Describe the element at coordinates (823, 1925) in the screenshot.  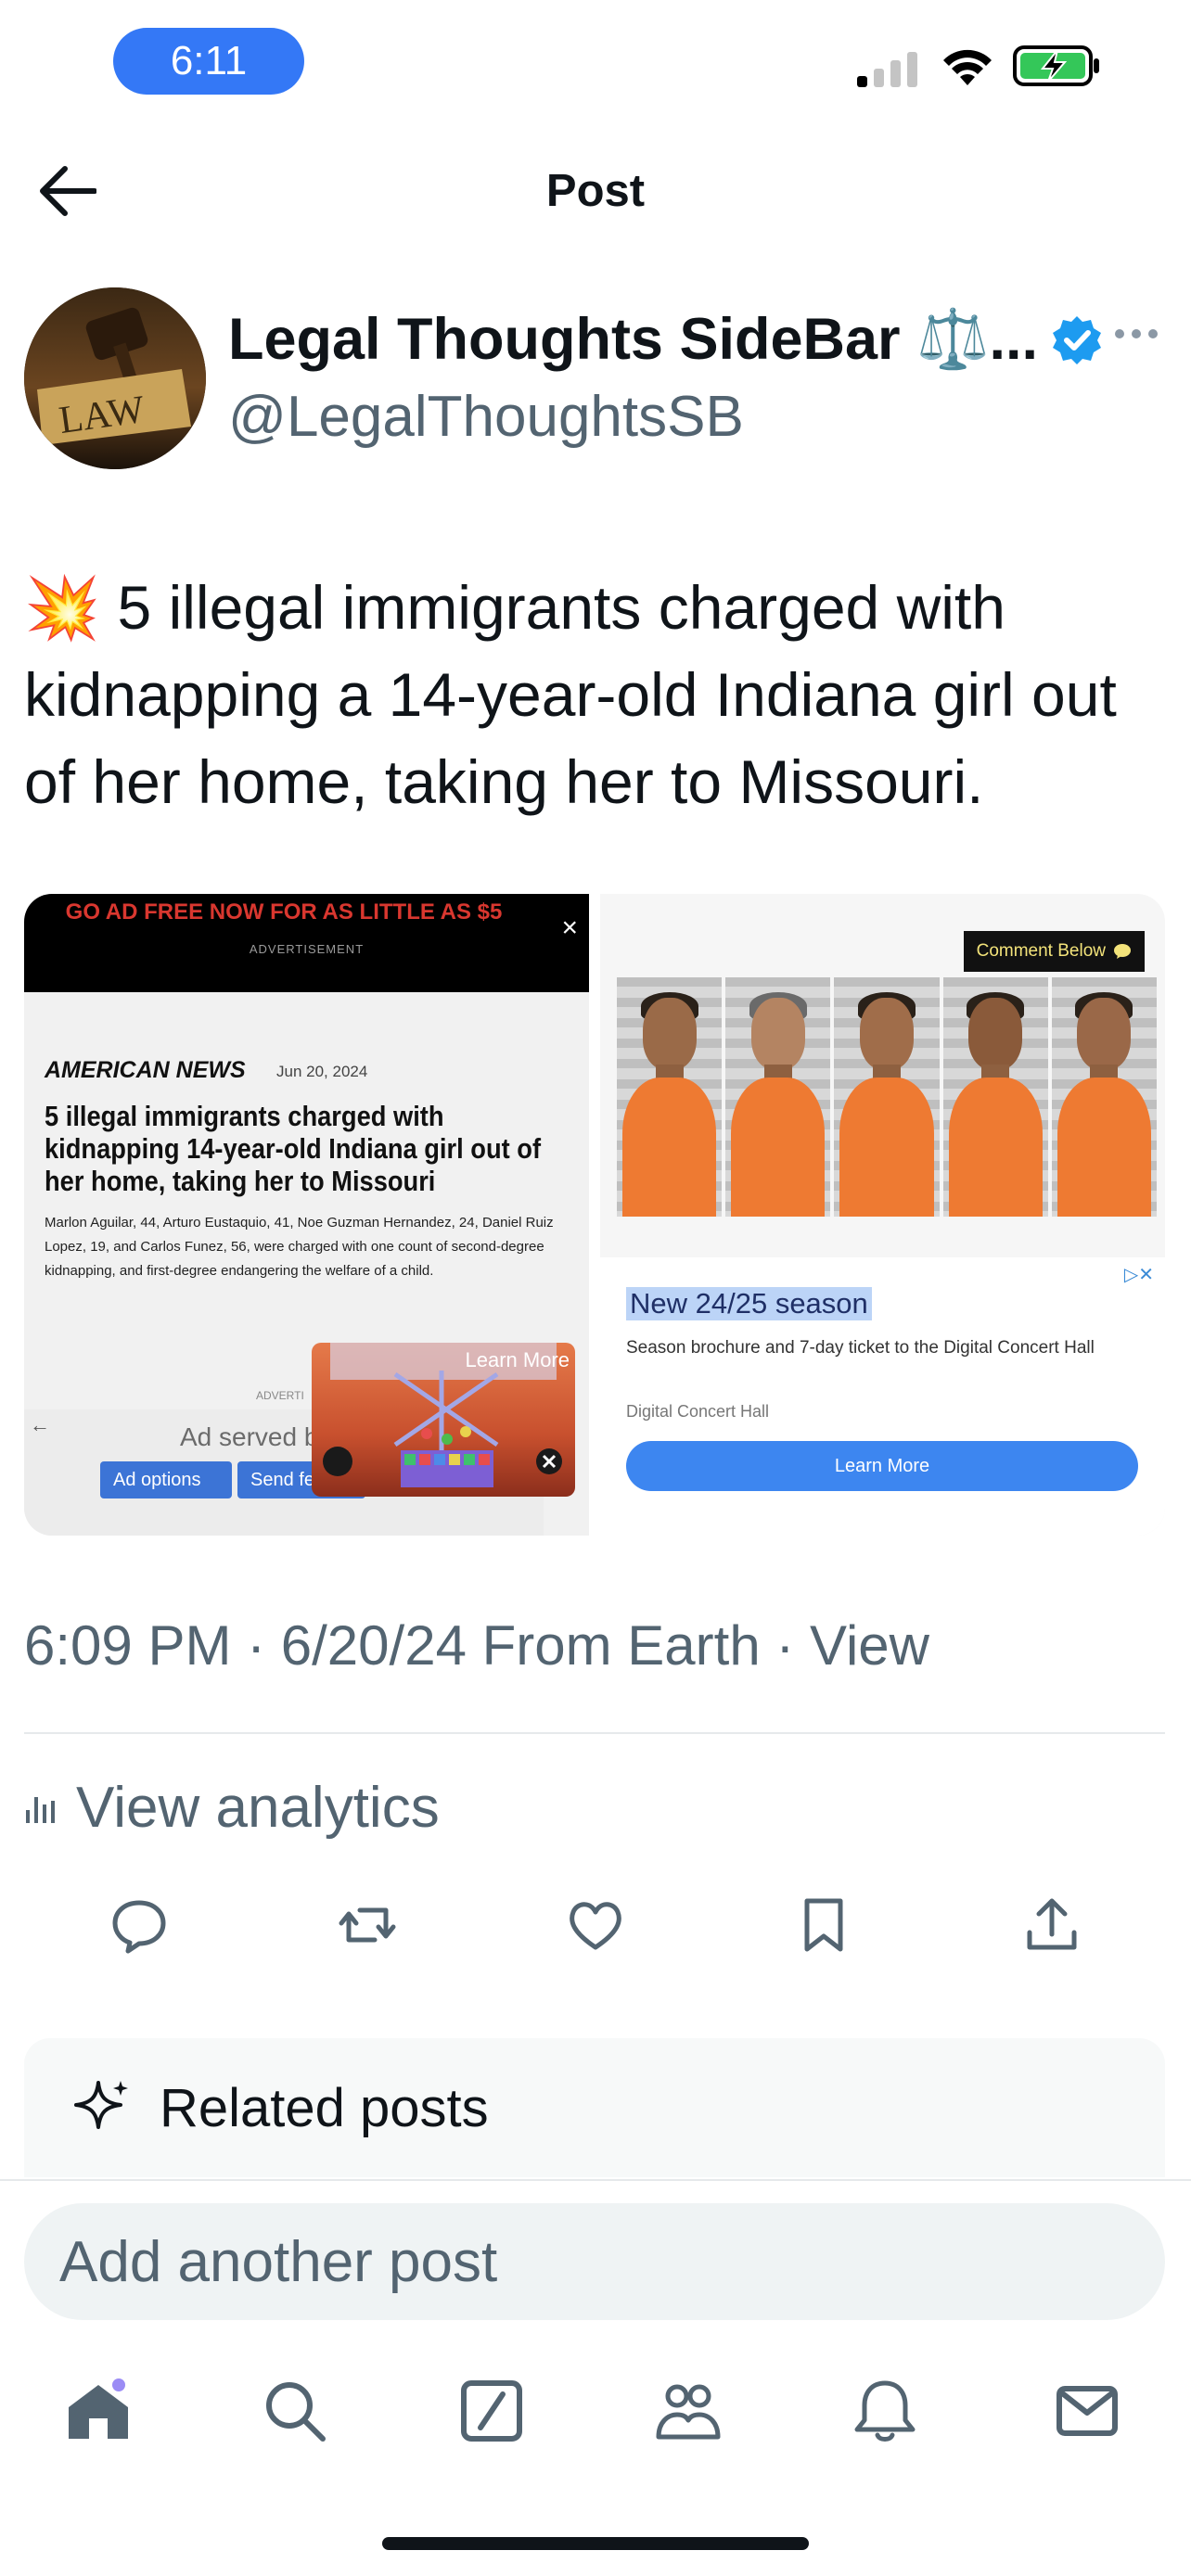
I see `bookmark-icon` at that location.